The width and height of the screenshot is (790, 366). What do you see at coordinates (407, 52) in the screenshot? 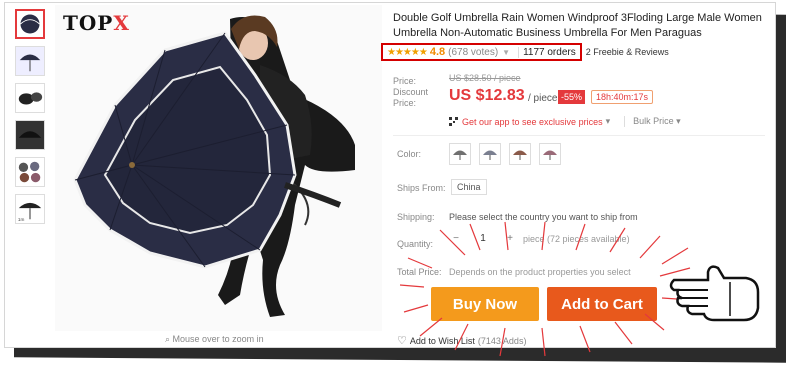
I see `star-rating-icon: ★★★★★` at bounding box center [407, 52].